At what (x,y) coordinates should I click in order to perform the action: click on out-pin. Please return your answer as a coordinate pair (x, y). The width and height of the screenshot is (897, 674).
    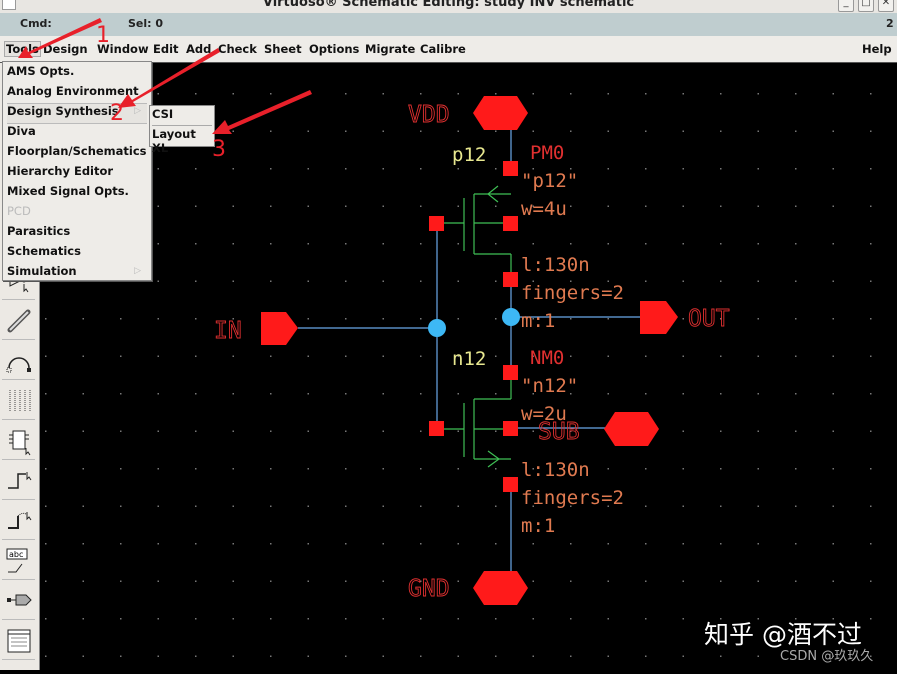
    Looking at the image, I should click on (659, 317).